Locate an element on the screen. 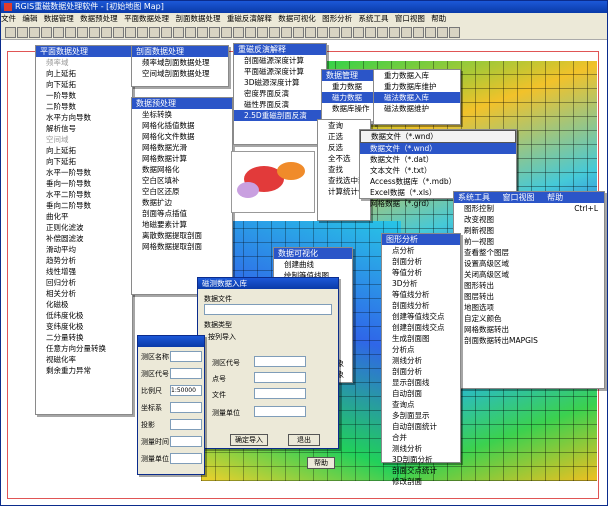 The image size is (608, 506). system-item: 图形控制 Ctrl+L is located at coordinates (529, 208).